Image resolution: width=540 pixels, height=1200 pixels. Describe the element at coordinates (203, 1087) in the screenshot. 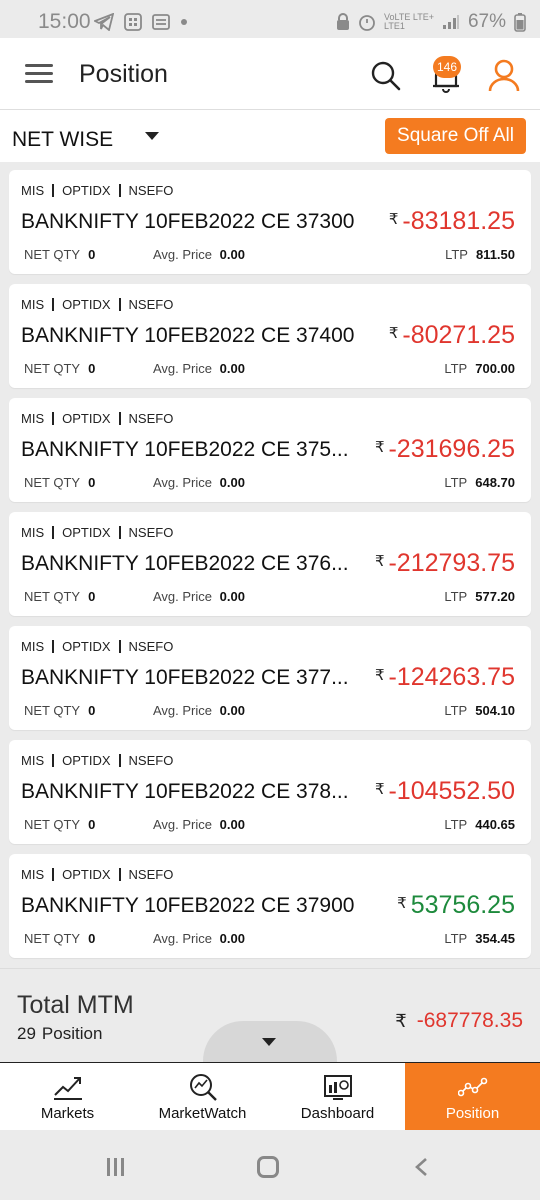

I see `market-watch-icon` at that location.